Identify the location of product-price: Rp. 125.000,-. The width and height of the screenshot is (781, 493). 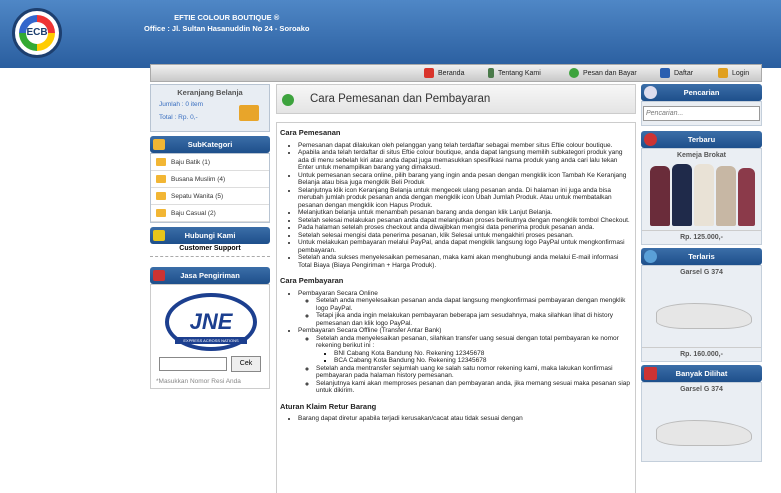
(701, 237).